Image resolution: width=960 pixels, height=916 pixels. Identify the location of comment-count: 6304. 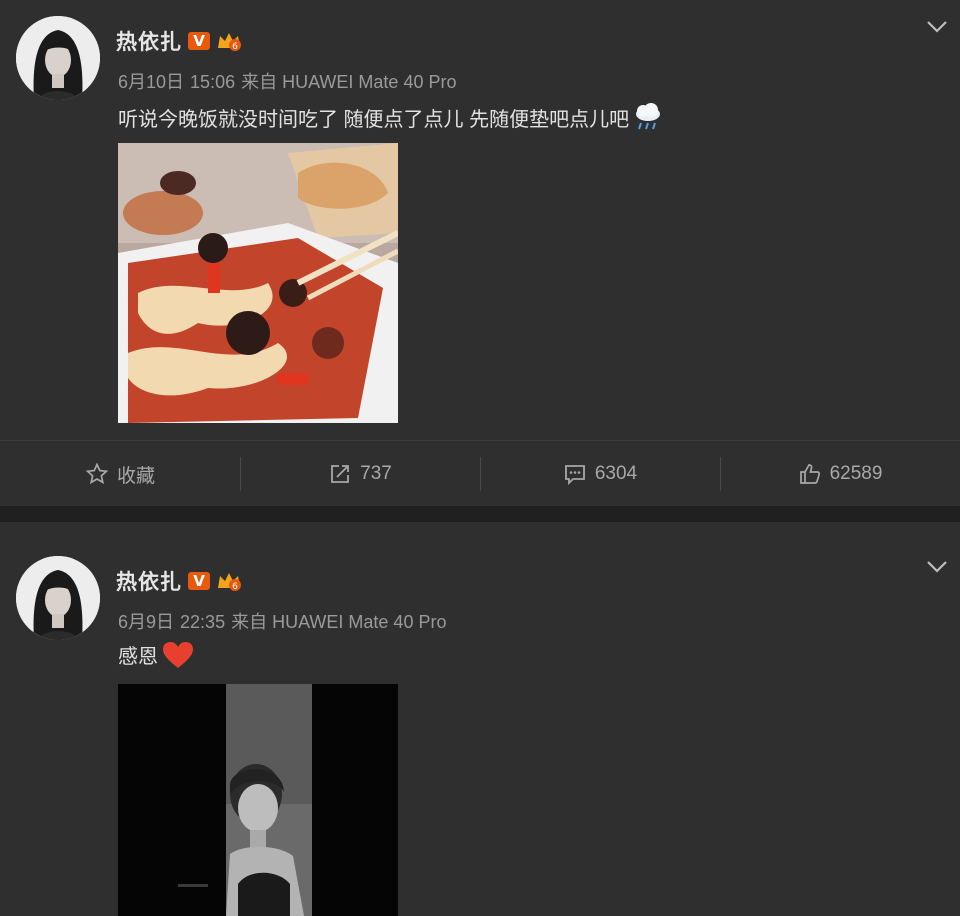
(616, 473).